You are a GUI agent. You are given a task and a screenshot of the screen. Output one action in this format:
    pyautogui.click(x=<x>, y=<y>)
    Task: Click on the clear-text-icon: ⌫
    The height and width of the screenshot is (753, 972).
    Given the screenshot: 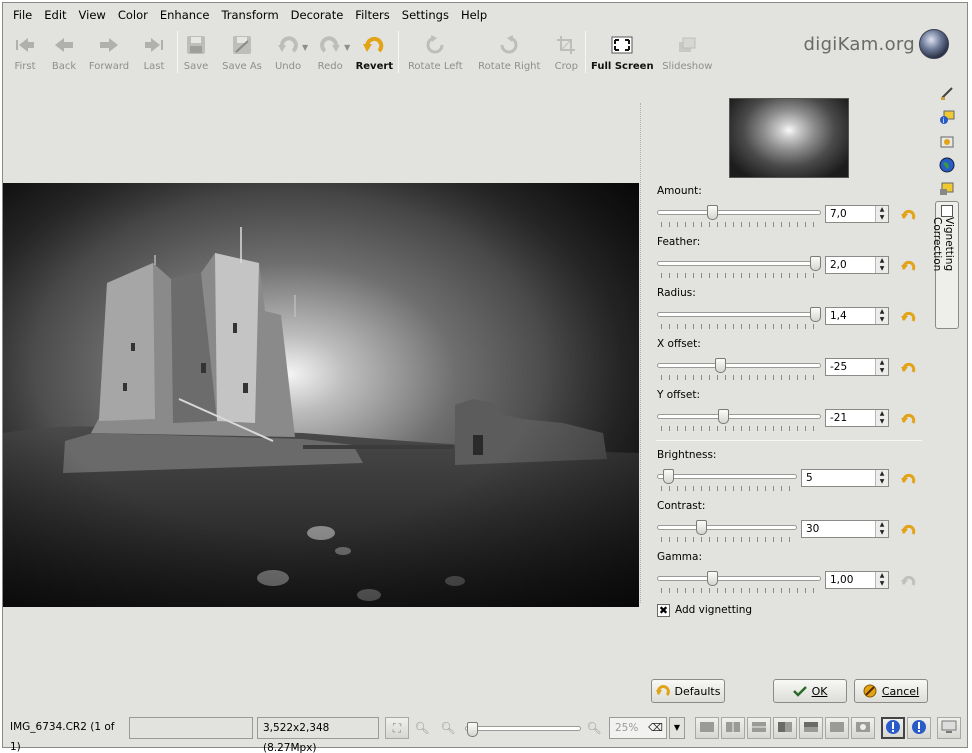 What is the action you would take?
    pyautogui.click(x=655, y=728)
    